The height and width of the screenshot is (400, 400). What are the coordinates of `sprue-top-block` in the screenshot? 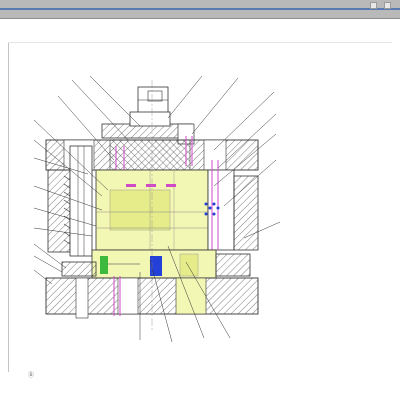 It's located at (153, 100).